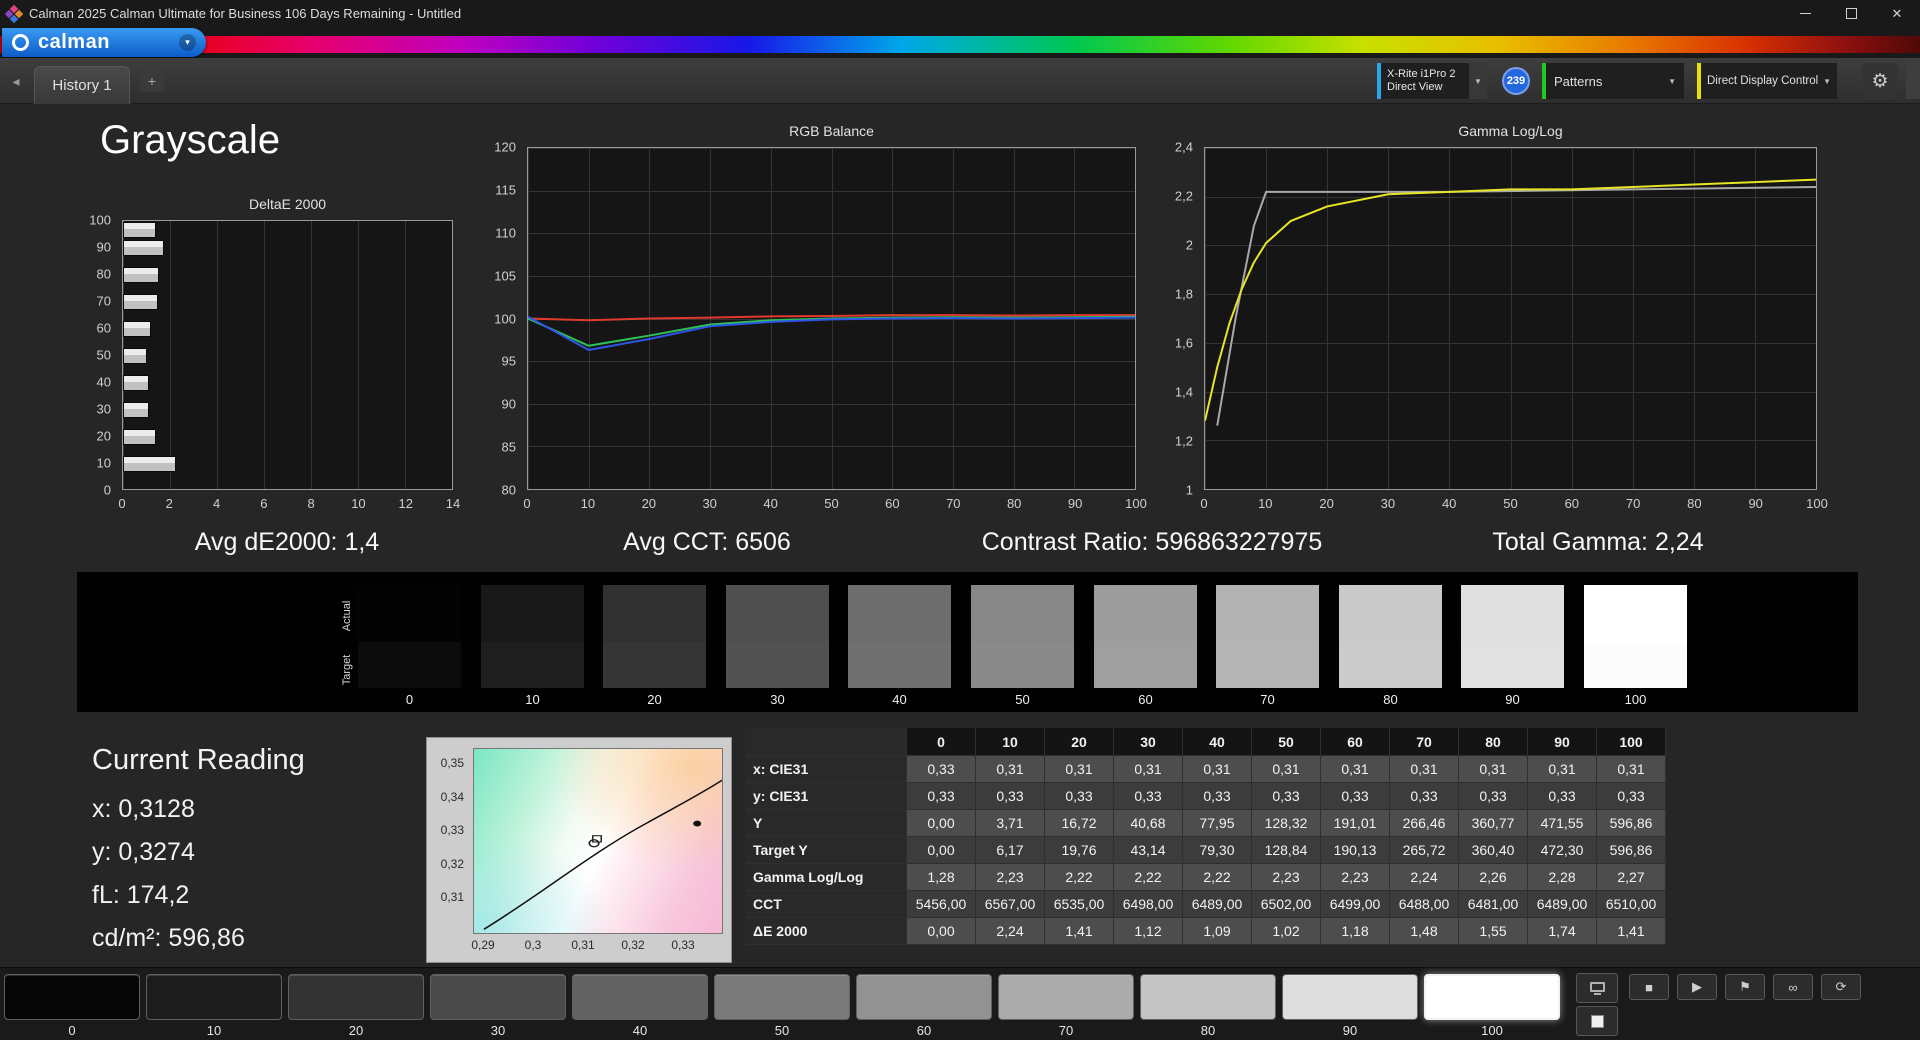  Describe the element at coordinates (1265, 503) in the screenshot. I see `x-tick-label: 10` at that location.